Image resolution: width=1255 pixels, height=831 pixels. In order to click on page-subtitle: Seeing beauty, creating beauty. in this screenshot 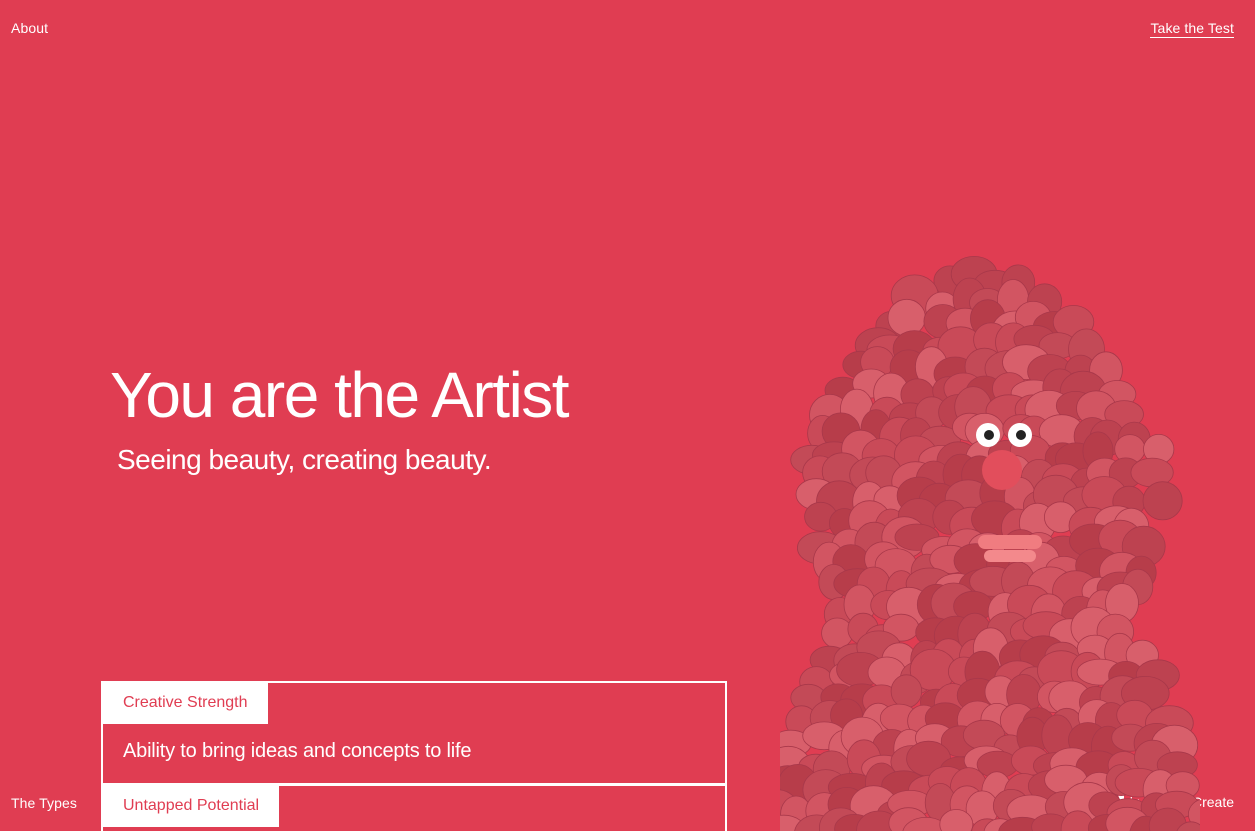, I will do `click(304, 459)`.